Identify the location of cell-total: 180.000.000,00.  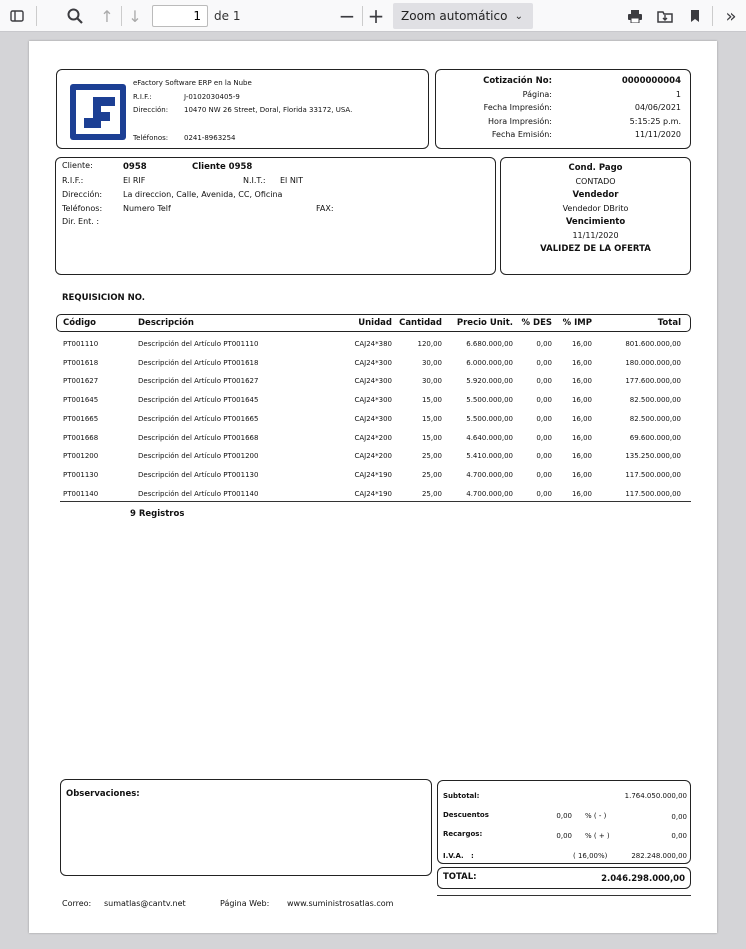
(653, 362).